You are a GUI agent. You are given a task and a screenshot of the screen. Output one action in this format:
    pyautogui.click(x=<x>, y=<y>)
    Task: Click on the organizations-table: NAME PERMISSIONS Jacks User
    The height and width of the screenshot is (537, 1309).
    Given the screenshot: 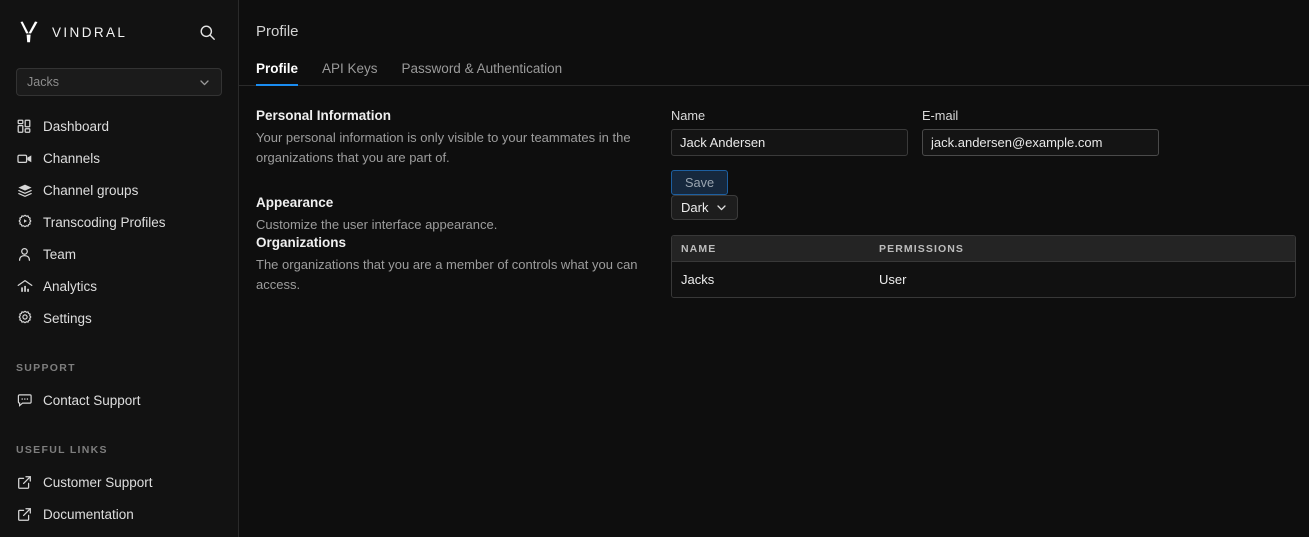 What is the action you would take?
    pyautogui.click(x=983, y=266)
    